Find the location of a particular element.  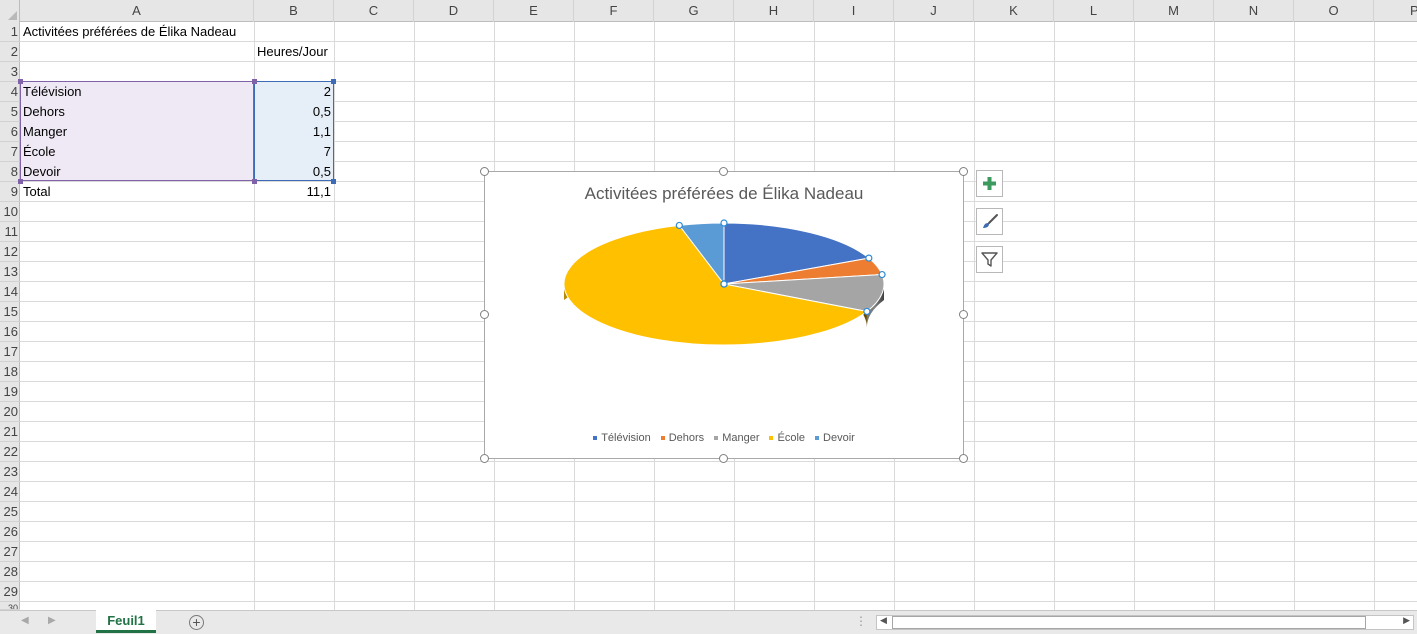

column-header-c: C is located at coordinates (374, 11).